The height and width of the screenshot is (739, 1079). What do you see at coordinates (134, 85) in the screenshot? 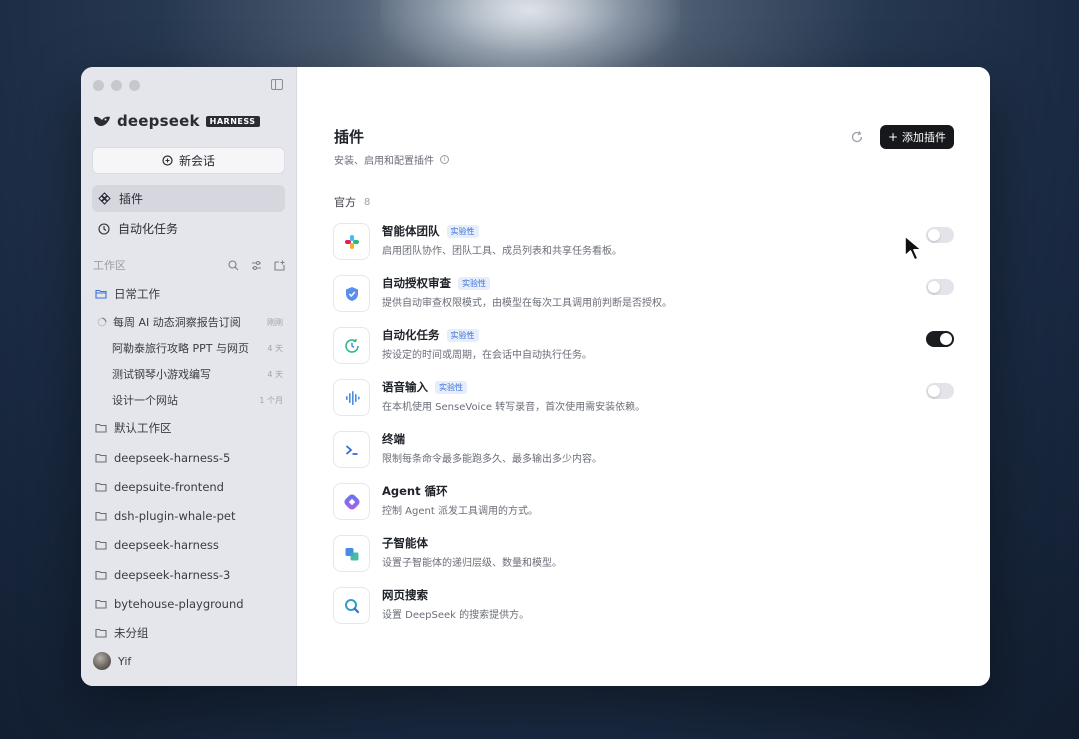
I see `maximize-window-button` at bounding box center [134, 85].